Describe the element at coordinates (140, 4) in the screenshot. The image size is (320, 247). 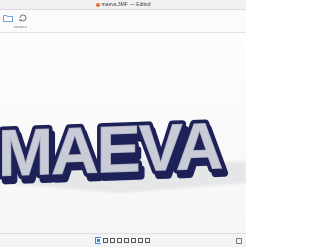
I see `window-title-suffix: — Edited` at that location.